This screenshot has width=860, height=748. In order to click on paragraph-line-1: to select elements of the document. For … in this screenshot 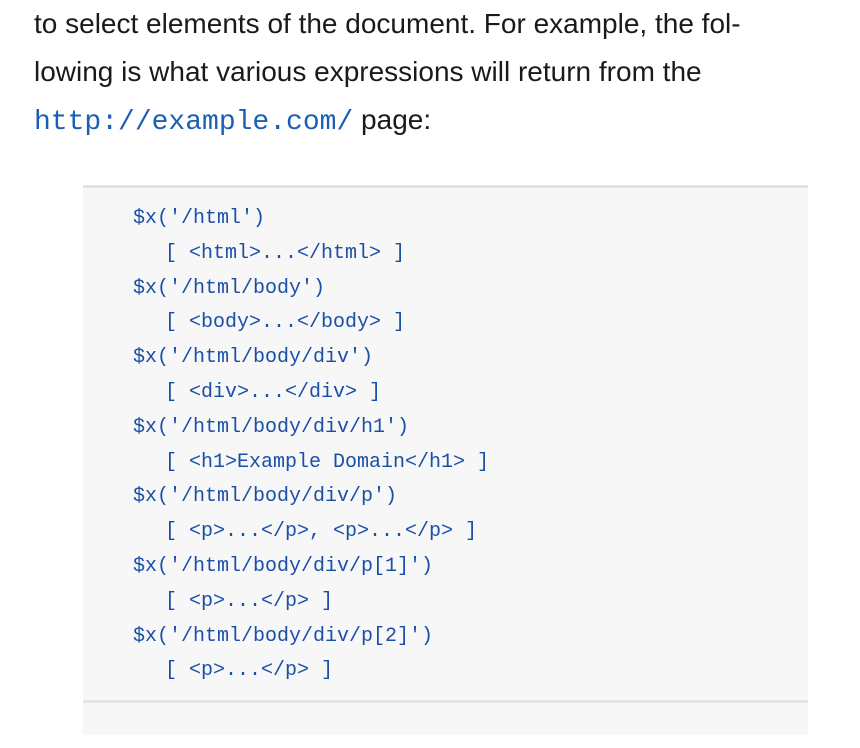, I will do `click(387, 23)`.